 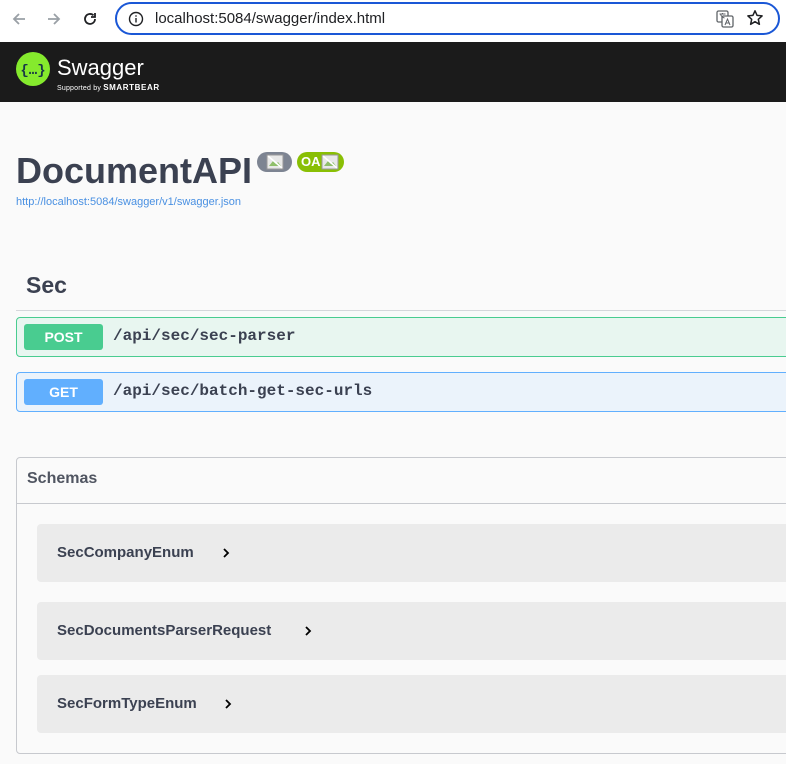 I want to click on oas-badge: OA, so click(x=320, y=162).